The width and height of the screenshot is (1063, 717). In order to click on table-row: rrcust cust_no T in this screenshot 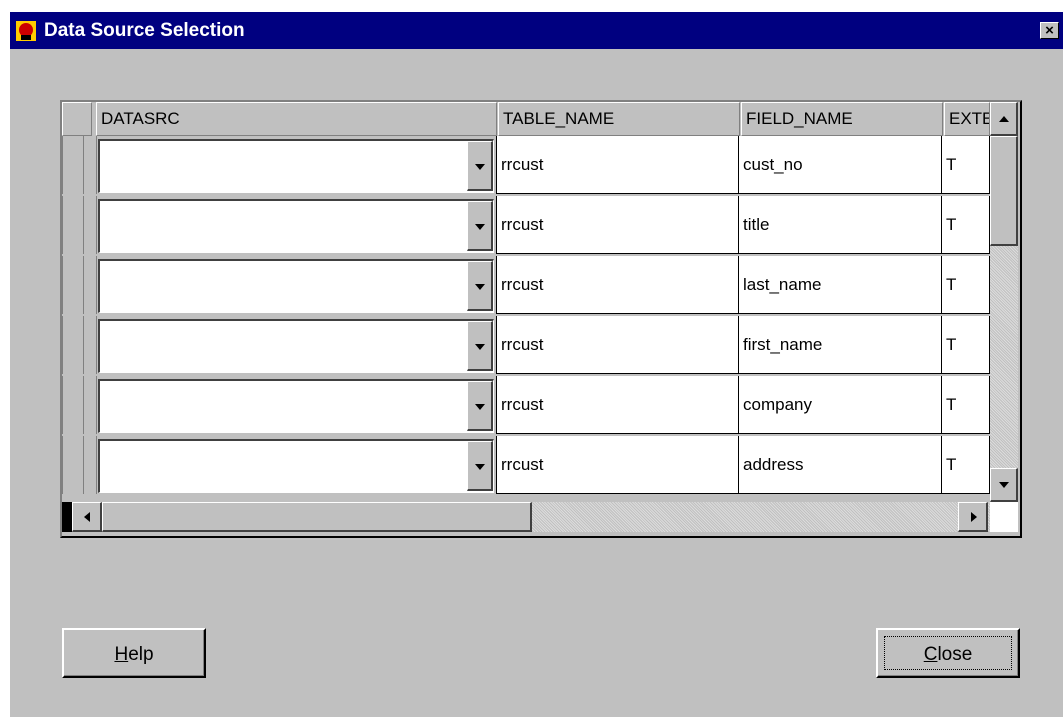, I will do `click(526, 166)`.